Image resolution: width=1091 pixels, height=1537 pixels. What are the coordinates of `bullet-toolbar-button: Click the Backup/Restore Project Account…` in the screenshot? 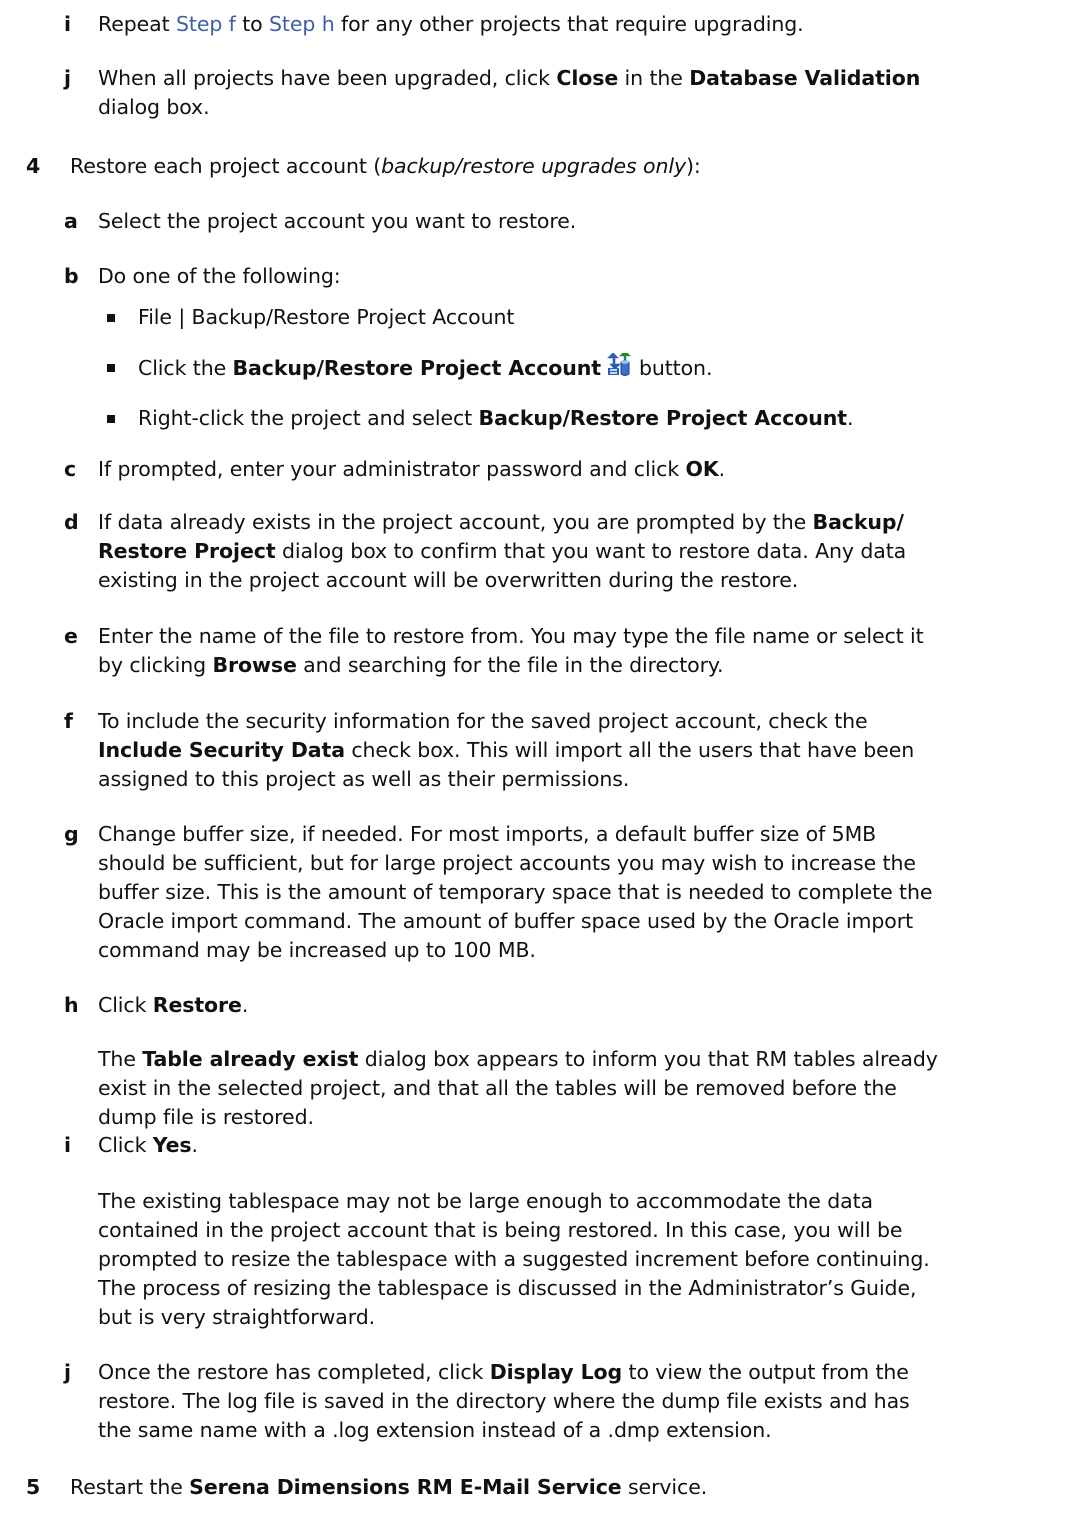 It's located at (587, 368).